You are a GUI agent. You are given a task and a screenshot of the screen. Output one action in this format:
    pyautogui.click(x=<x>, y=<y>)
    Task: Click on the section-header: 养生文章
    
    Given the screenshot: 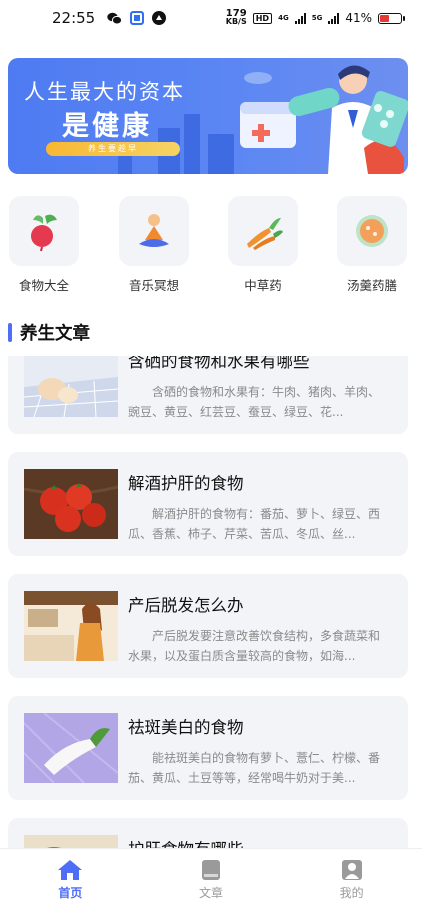 What is the action you would take?
    pyautogui.click(x=49, y=332)
    